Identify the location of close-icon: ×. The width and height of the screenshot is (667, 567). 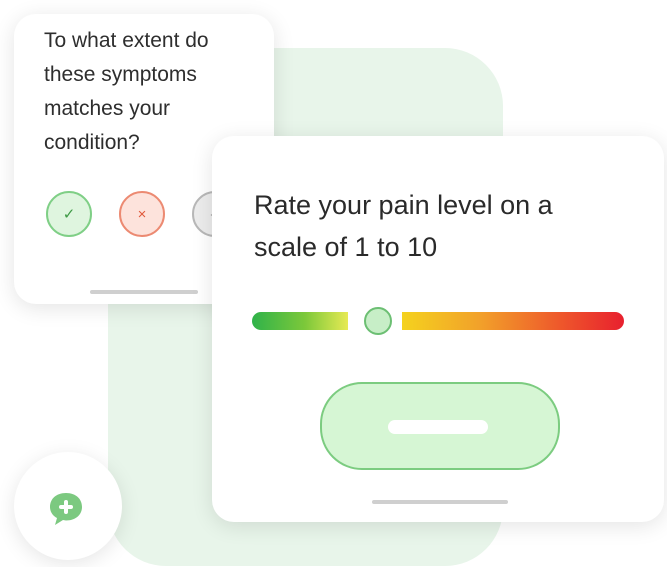
(142, 214).